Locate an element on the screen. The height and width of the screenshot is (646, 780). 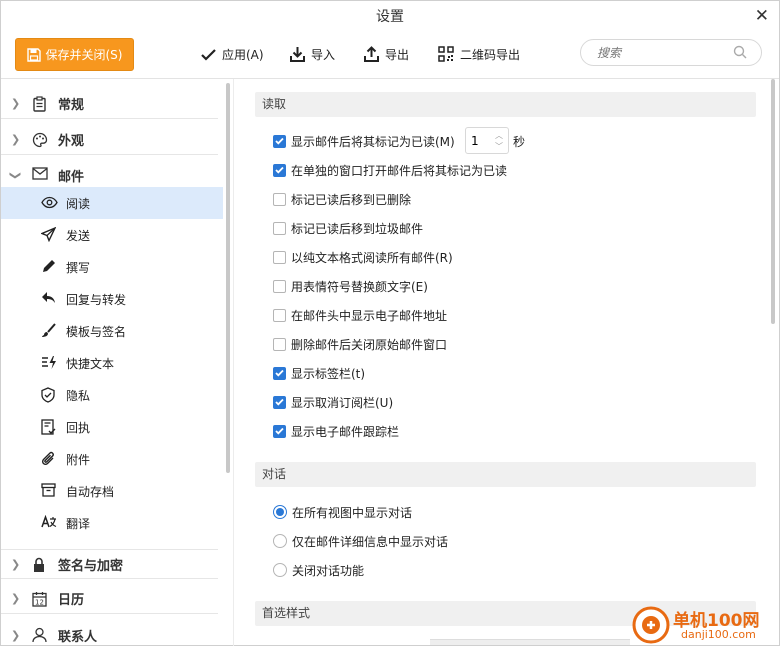
option-show-tag-bar: 显示标签栏(t) is located at coordinates (319, 373).